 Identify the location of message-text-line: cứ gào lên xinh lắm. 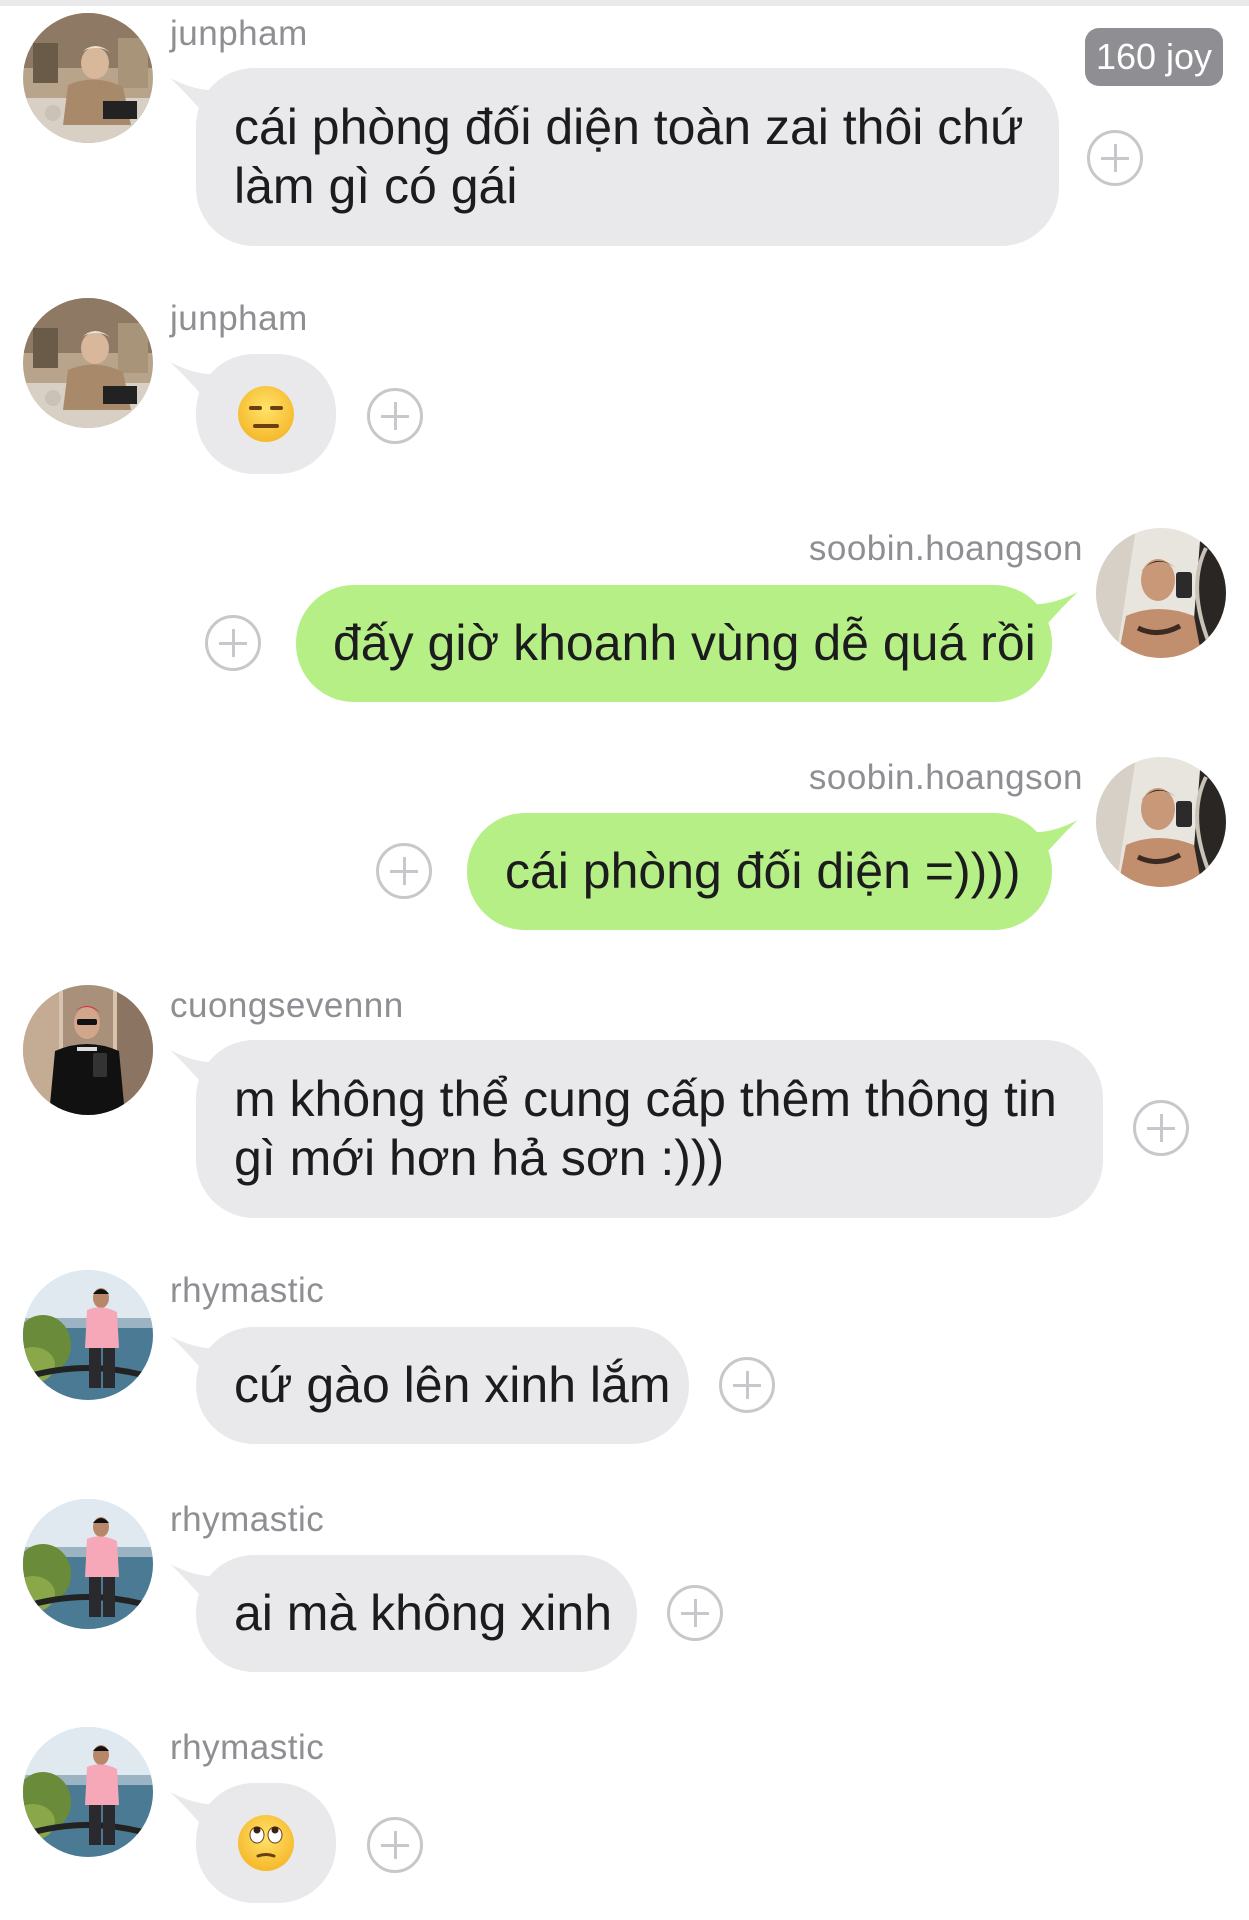
(452, 1385).